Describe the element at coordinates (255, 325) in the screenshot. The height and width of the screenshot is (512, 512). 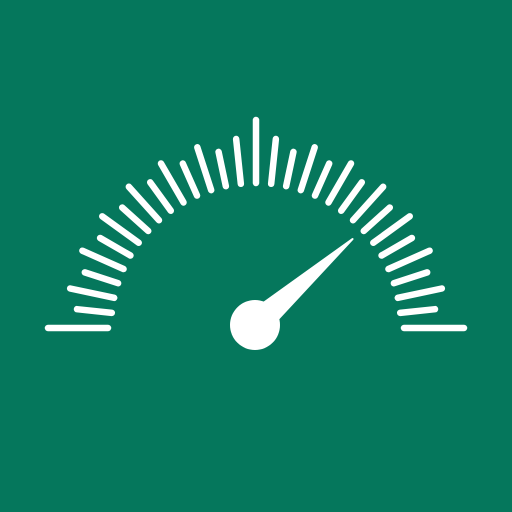
I see `gauge-hub` at that location.